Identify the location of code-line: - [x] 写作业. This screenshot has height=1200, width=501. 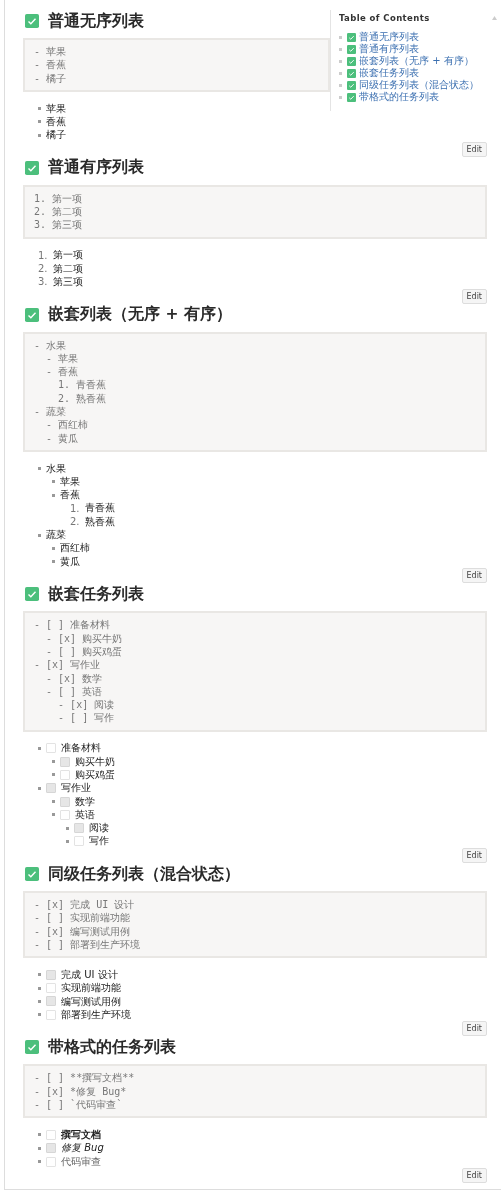
(68, 665).